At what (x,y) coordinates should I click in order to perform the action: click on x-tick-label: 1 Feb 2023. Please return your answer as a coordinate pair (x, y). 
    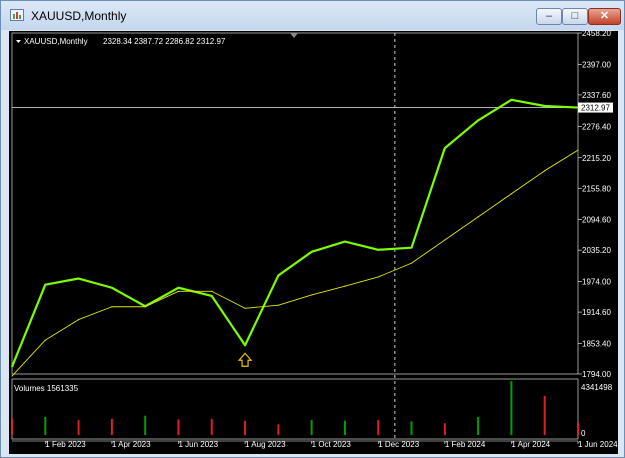
    Looking at the image, I should click on (65, 444).